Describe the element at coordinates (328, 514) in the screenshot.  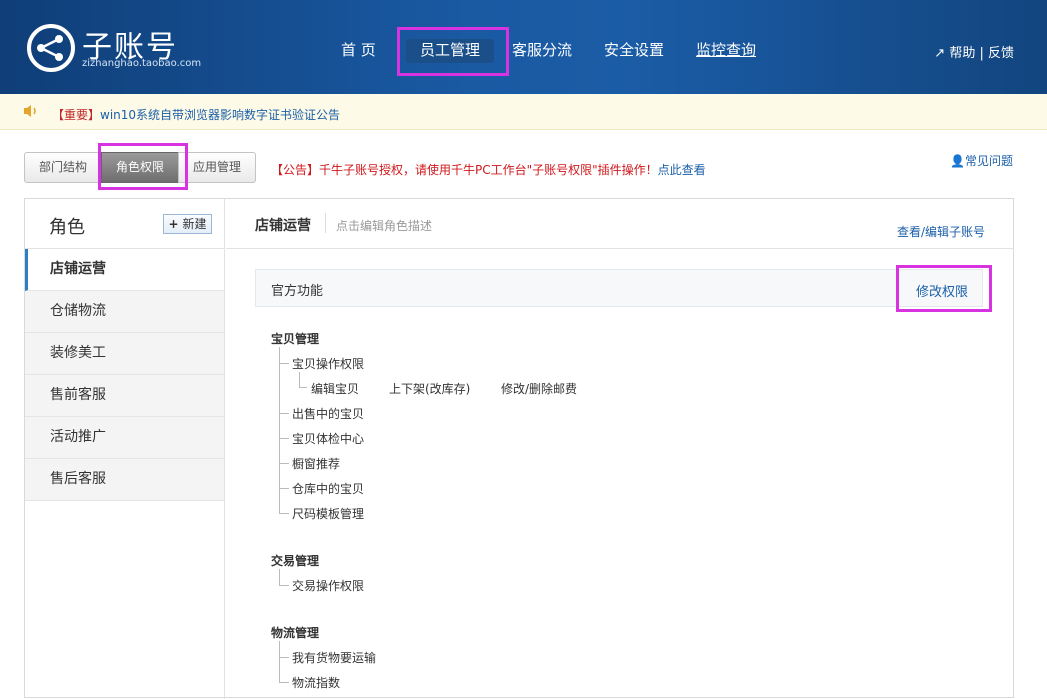
I see `tree-item: 尺码模板管理` at that location.